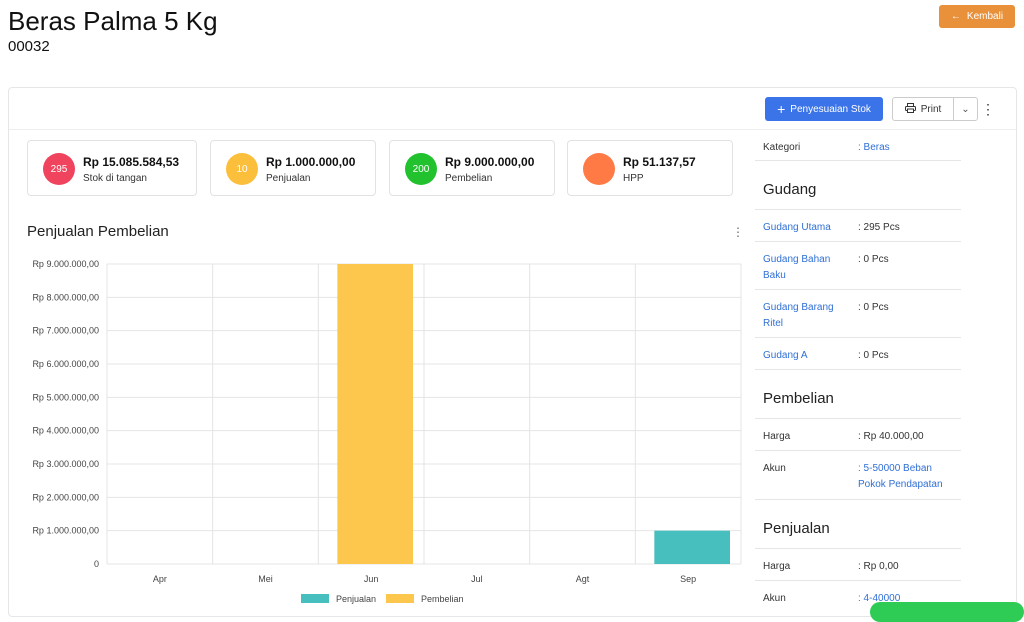  Describe the element at coordinates (115, 178) in the screenshot. I see `stat-label: Stok di tangan` at that location.